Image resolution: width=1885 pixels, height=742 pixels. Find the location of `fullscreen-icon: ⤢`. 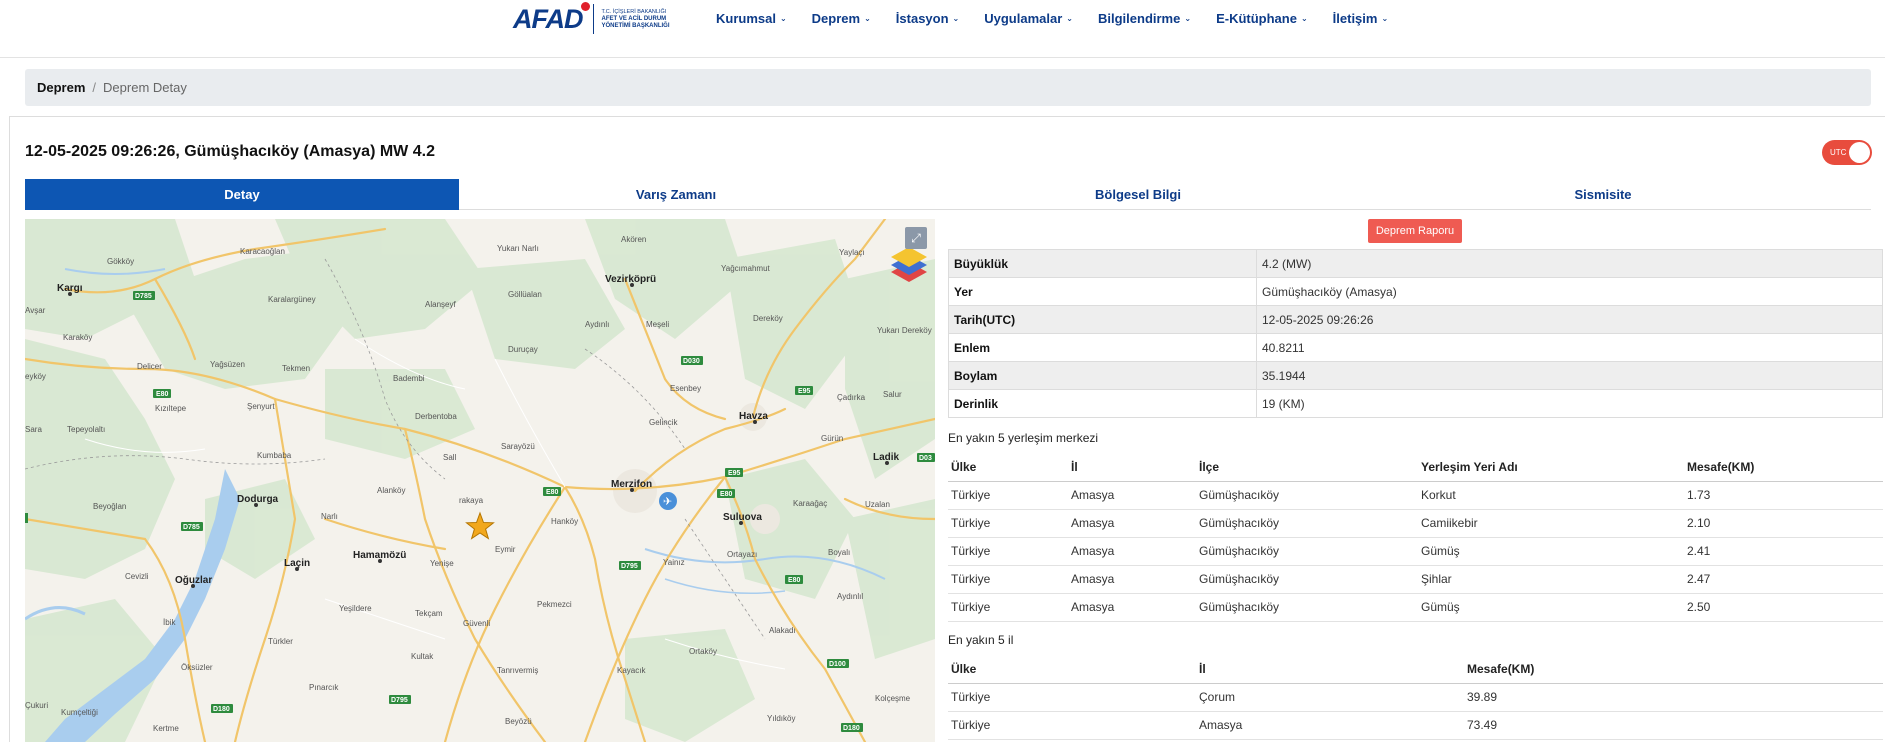

fullscreen-icon: ⤢ is located at coordinates (916, 238).